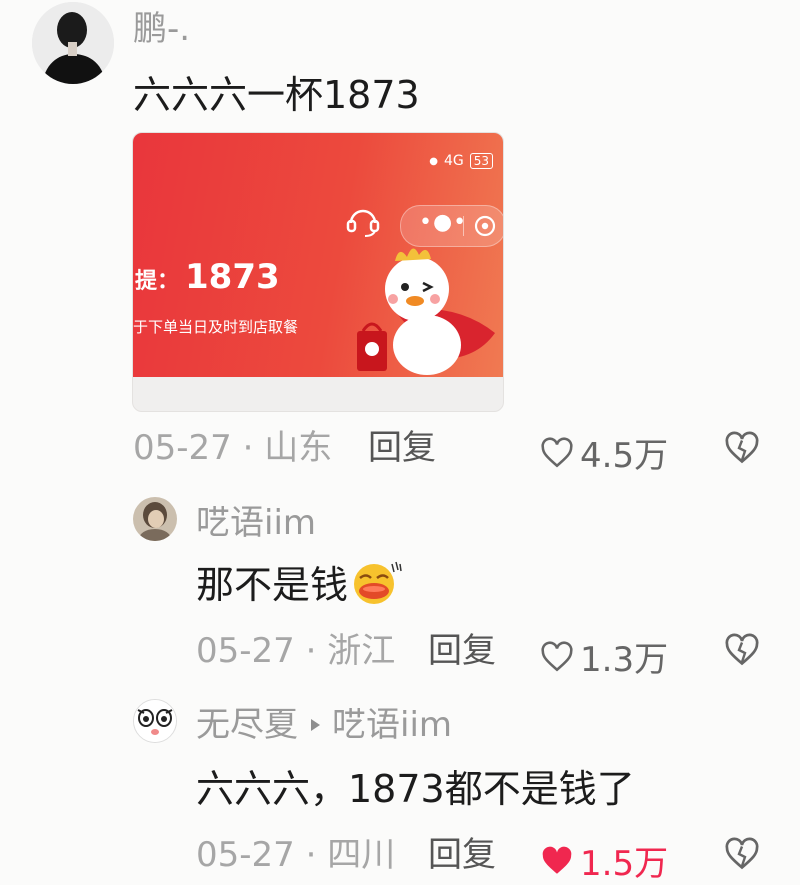  I want to click on comment-username: 呓语iim, so click(256, 523).